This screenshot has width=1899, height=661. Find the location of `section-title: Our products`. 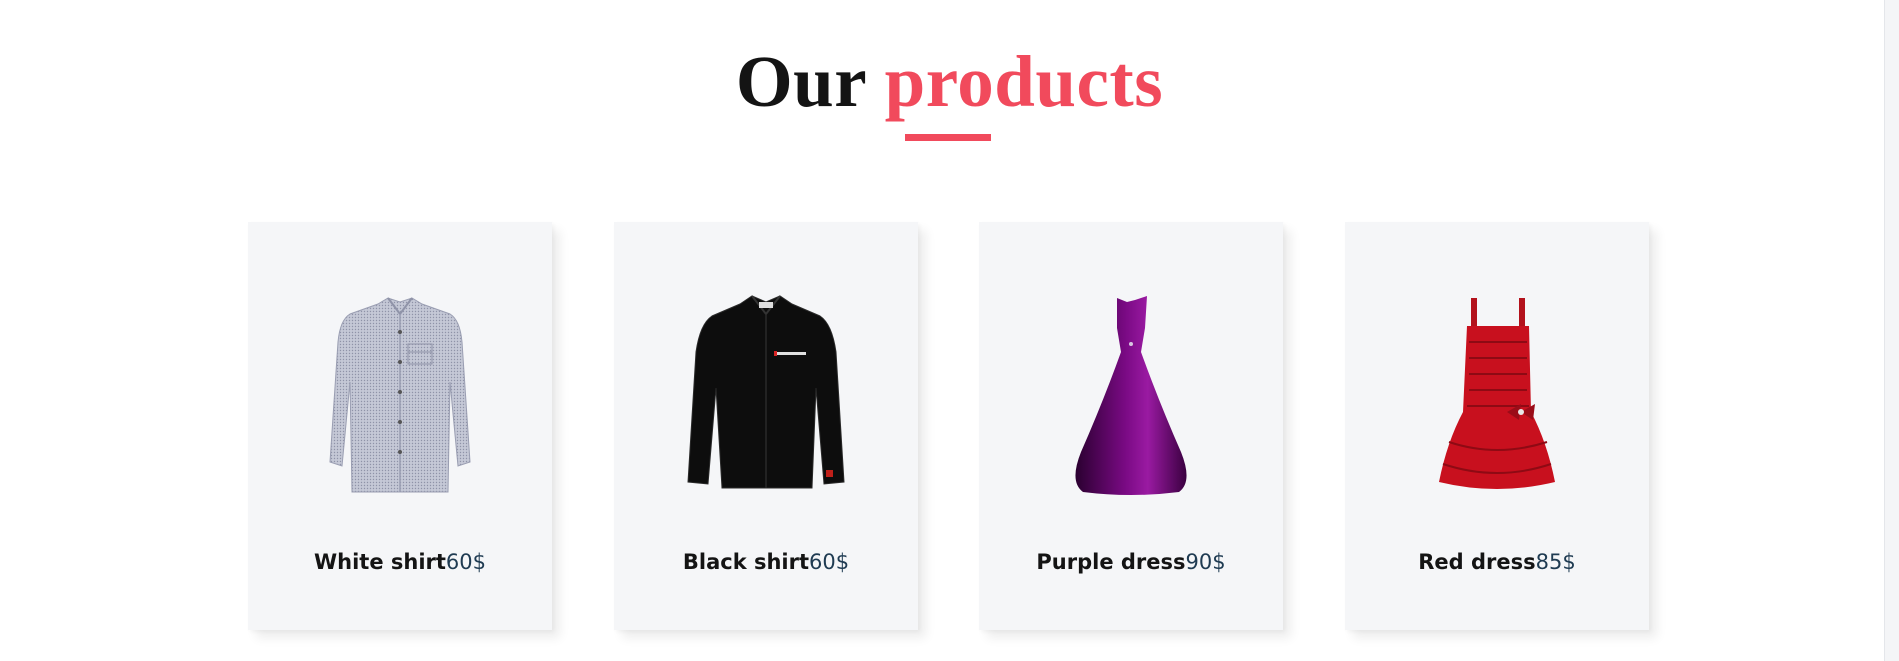

section-title: Our products is located at coordinates (949, 82).